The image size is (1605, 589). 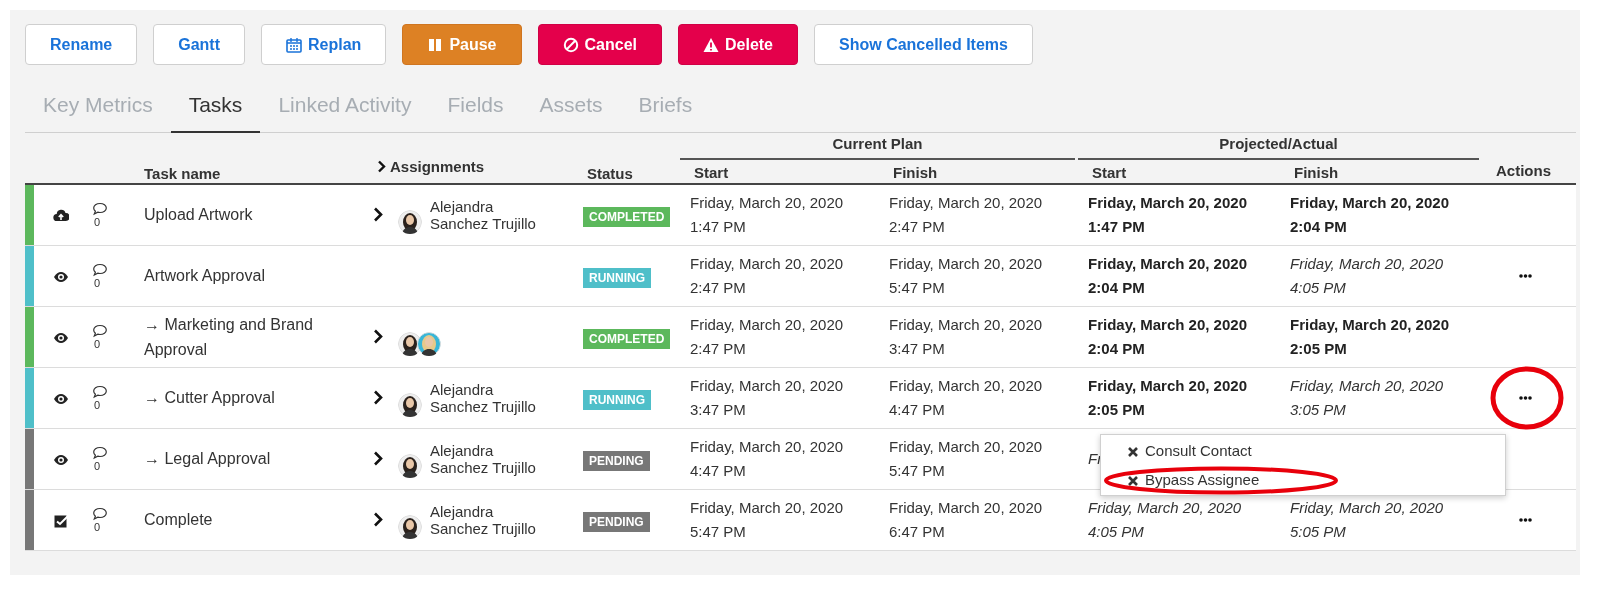 I want to click on toolbar-button: Delete, so click(x=738, y=44).